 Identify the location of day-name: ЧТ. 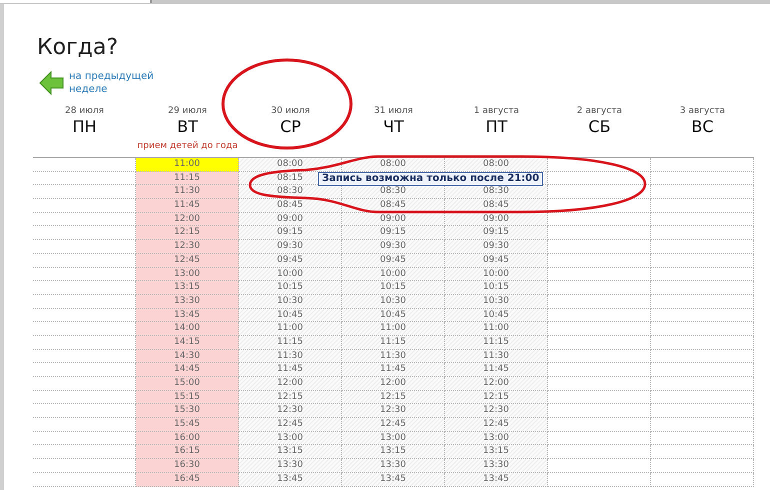
(393, 127).